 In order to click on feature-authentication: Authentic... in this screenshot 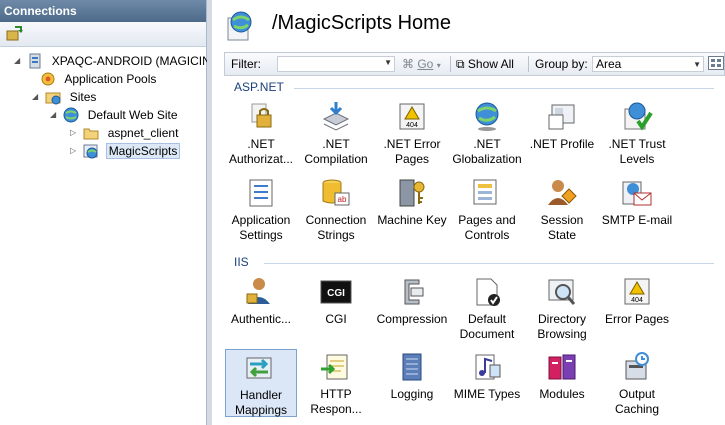, I will do `click(261, 311)`.